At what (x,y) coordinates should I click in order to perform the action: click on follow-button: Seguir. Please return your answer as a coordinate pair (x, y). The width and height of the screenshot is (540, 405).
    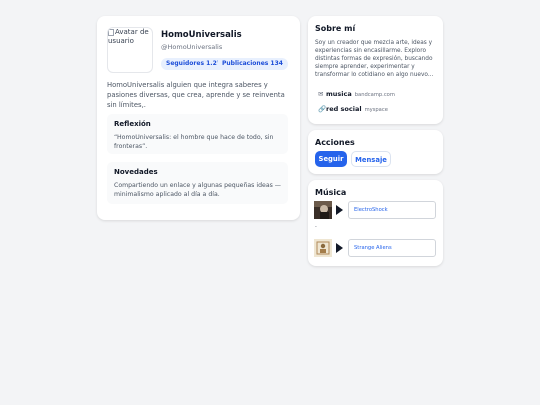
    Looking at the image, I should click on (331, 159).